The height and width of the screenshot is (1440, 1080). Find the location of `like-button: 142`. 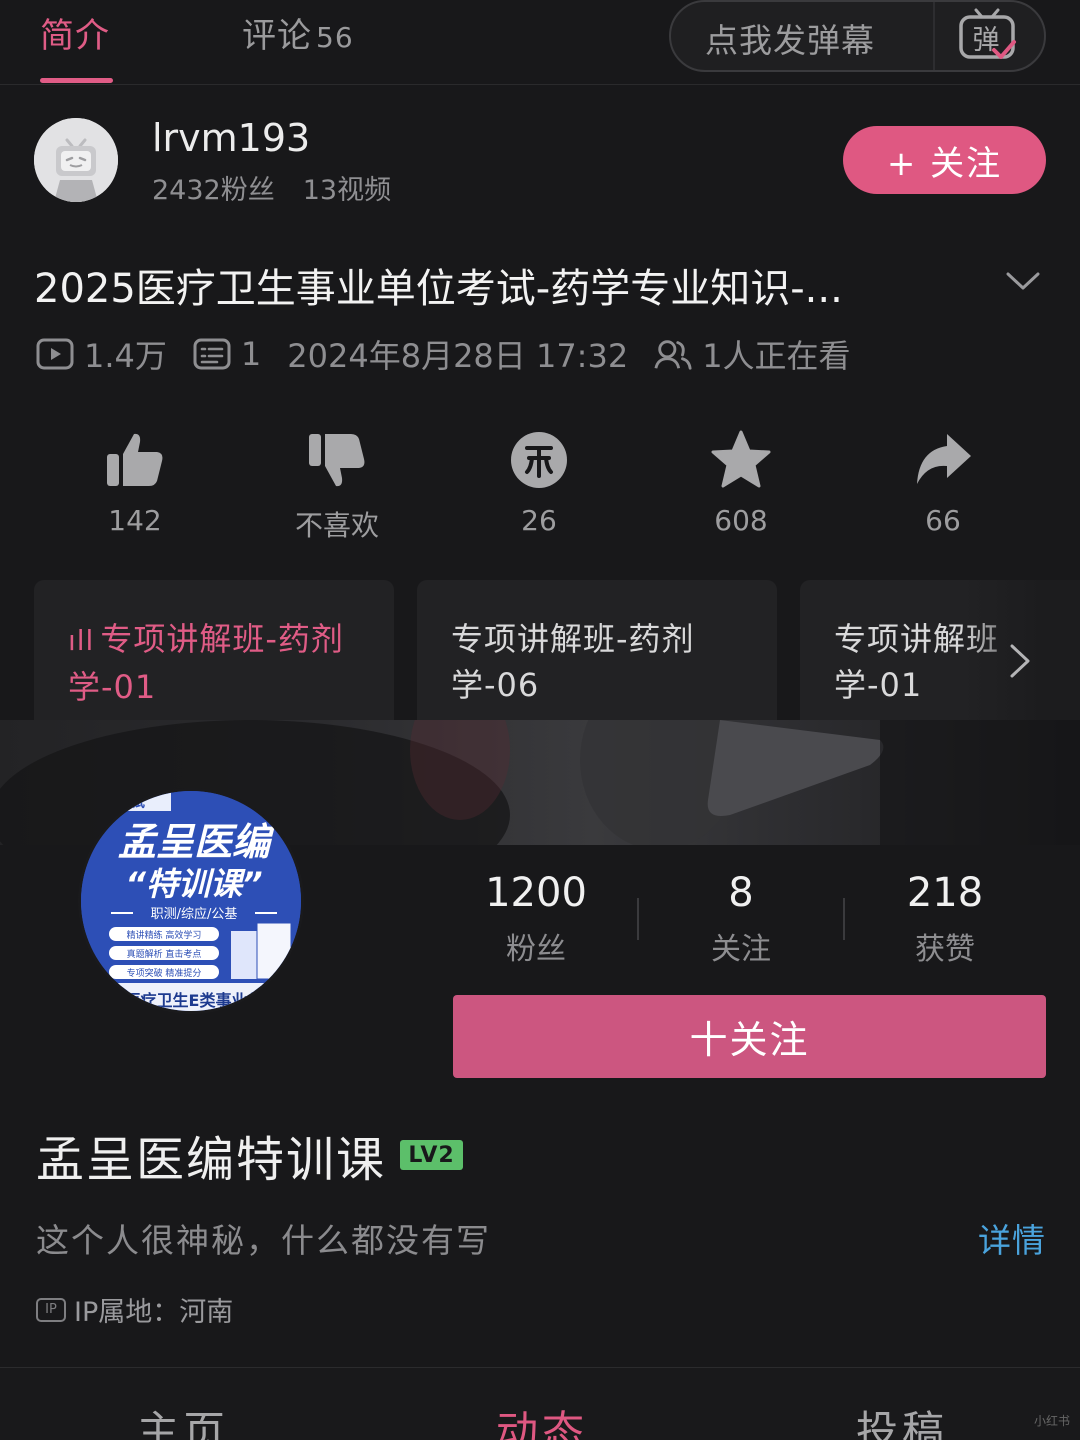

like-button: 142 is located at coordinates (135, 482).